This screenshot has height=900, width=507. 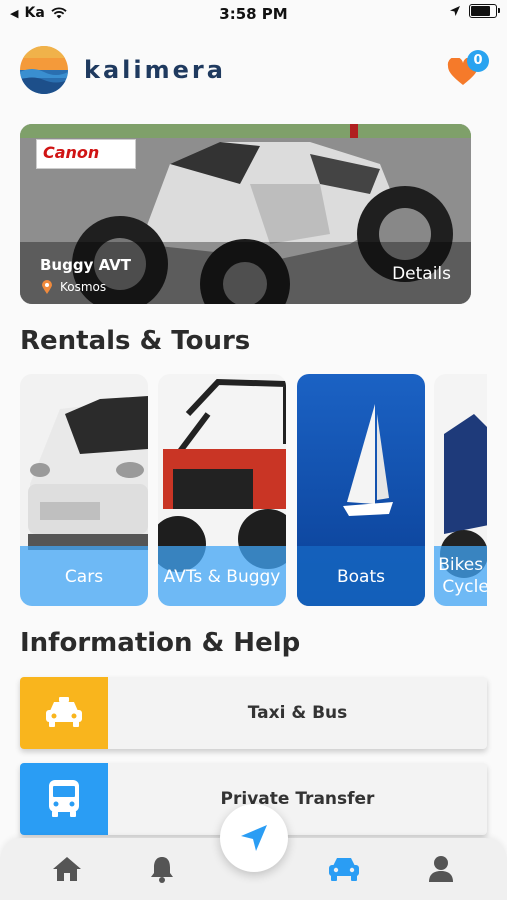 I want to click on brand-name: kalimera, so click(x=155, y=70).